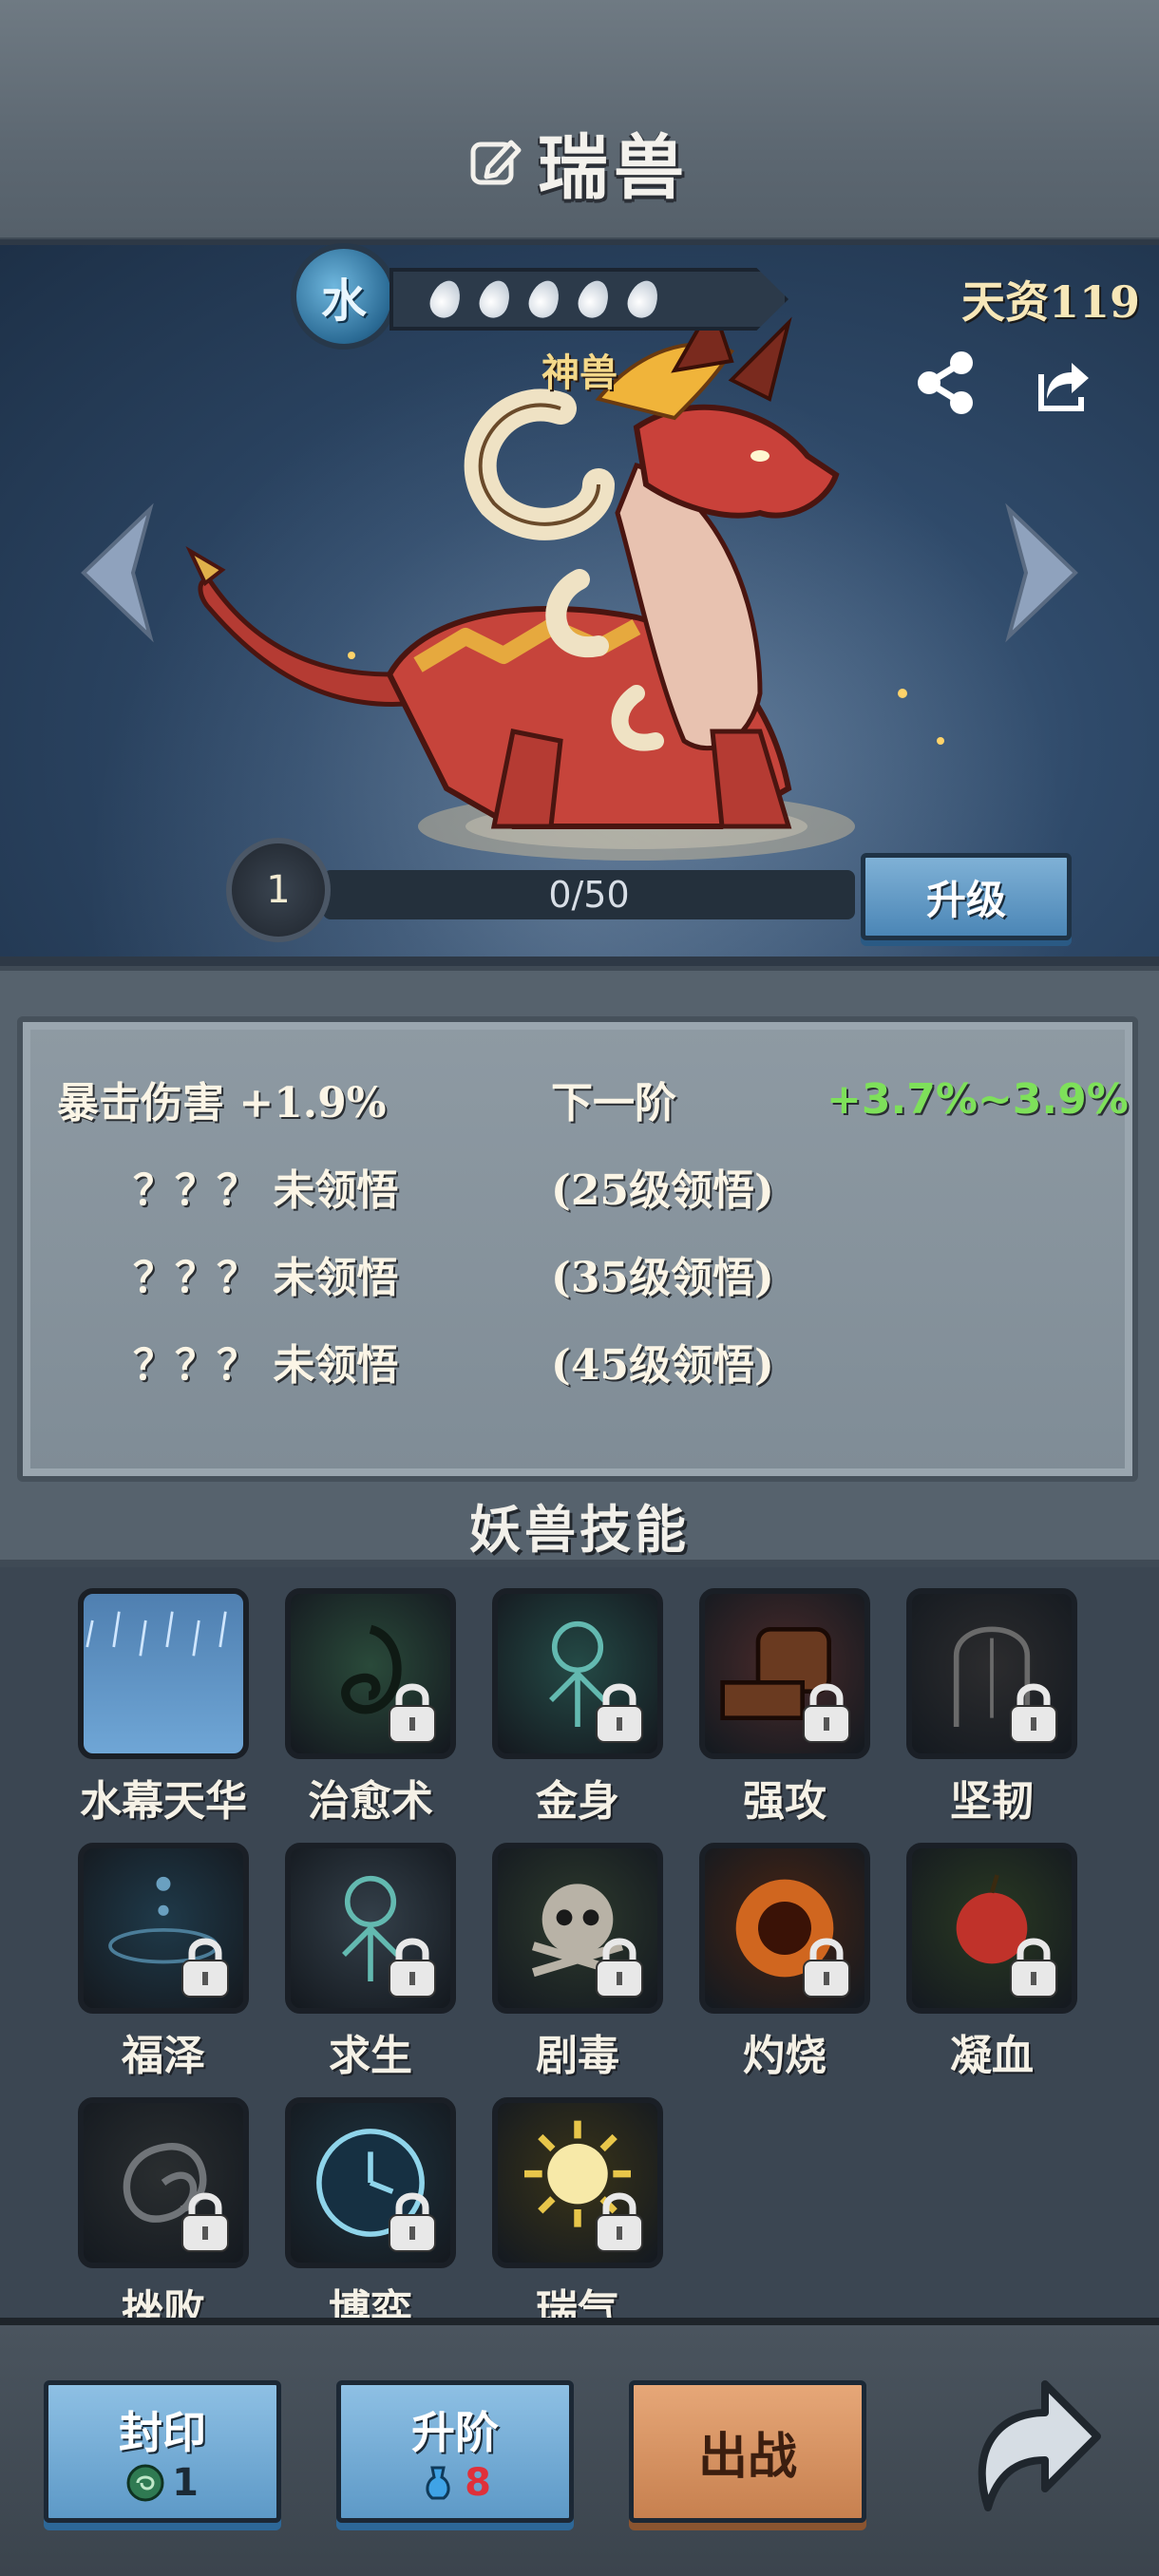 The height and width of the screenshot is (2576, 1159). I want to click on seal-count: 1, so click(185, 2483).